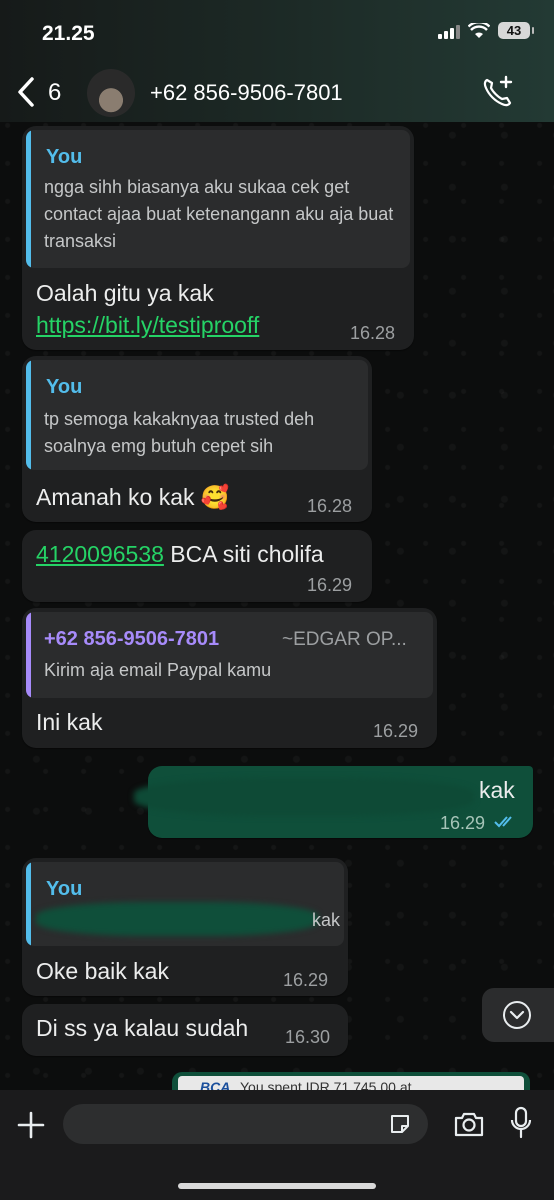  What do you see at coordinates (449, 31) in the screenshot?
I see `signal-icon` at bounding box center [449, 31].